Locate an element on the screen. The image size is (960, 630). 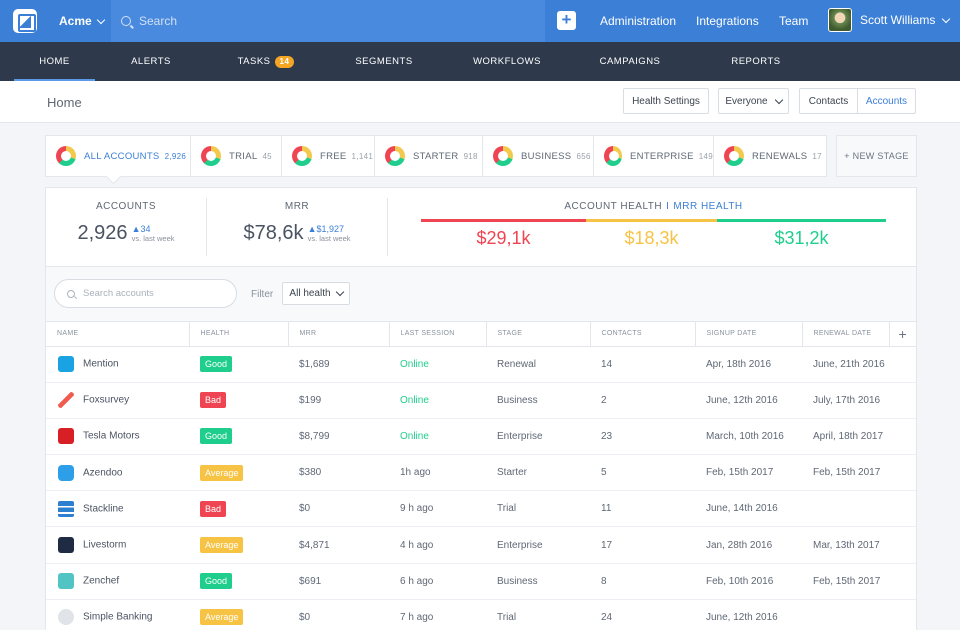
renewal-date-cell is located at coordinates (845, 614).